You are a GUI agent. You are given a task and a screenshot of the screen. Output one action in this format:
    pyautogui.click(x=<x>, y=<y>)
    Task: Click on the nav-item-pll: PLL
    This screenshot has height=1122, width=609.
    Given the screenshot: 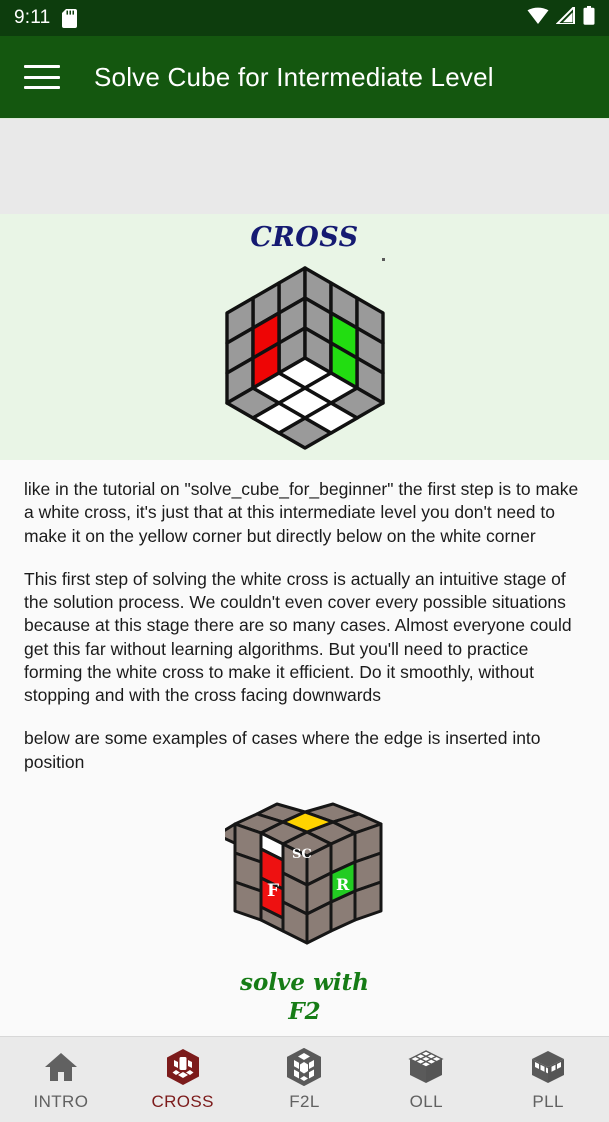 What is the action you would take?
    pyautogui.click(x=548, y=1079)
    